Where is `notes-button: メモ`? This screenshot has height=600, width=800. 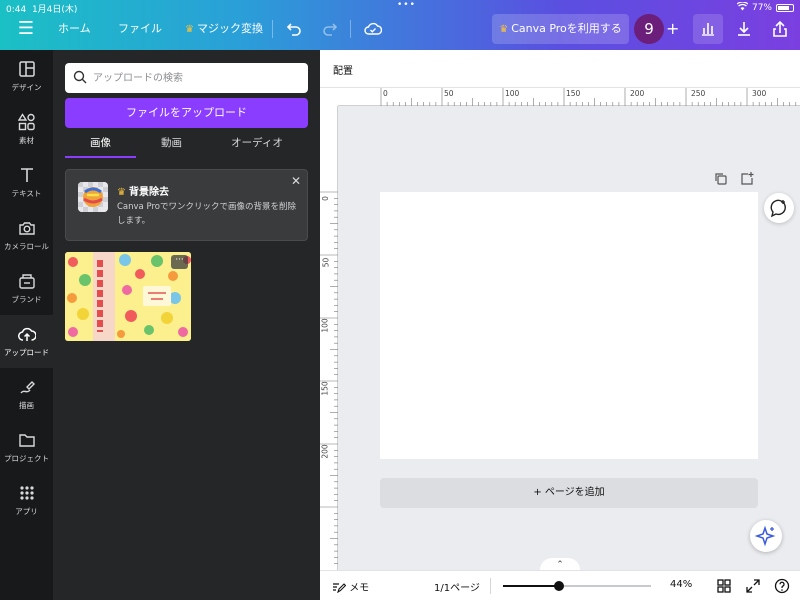 notes-button: メモ is located at coordinates (350, 586).